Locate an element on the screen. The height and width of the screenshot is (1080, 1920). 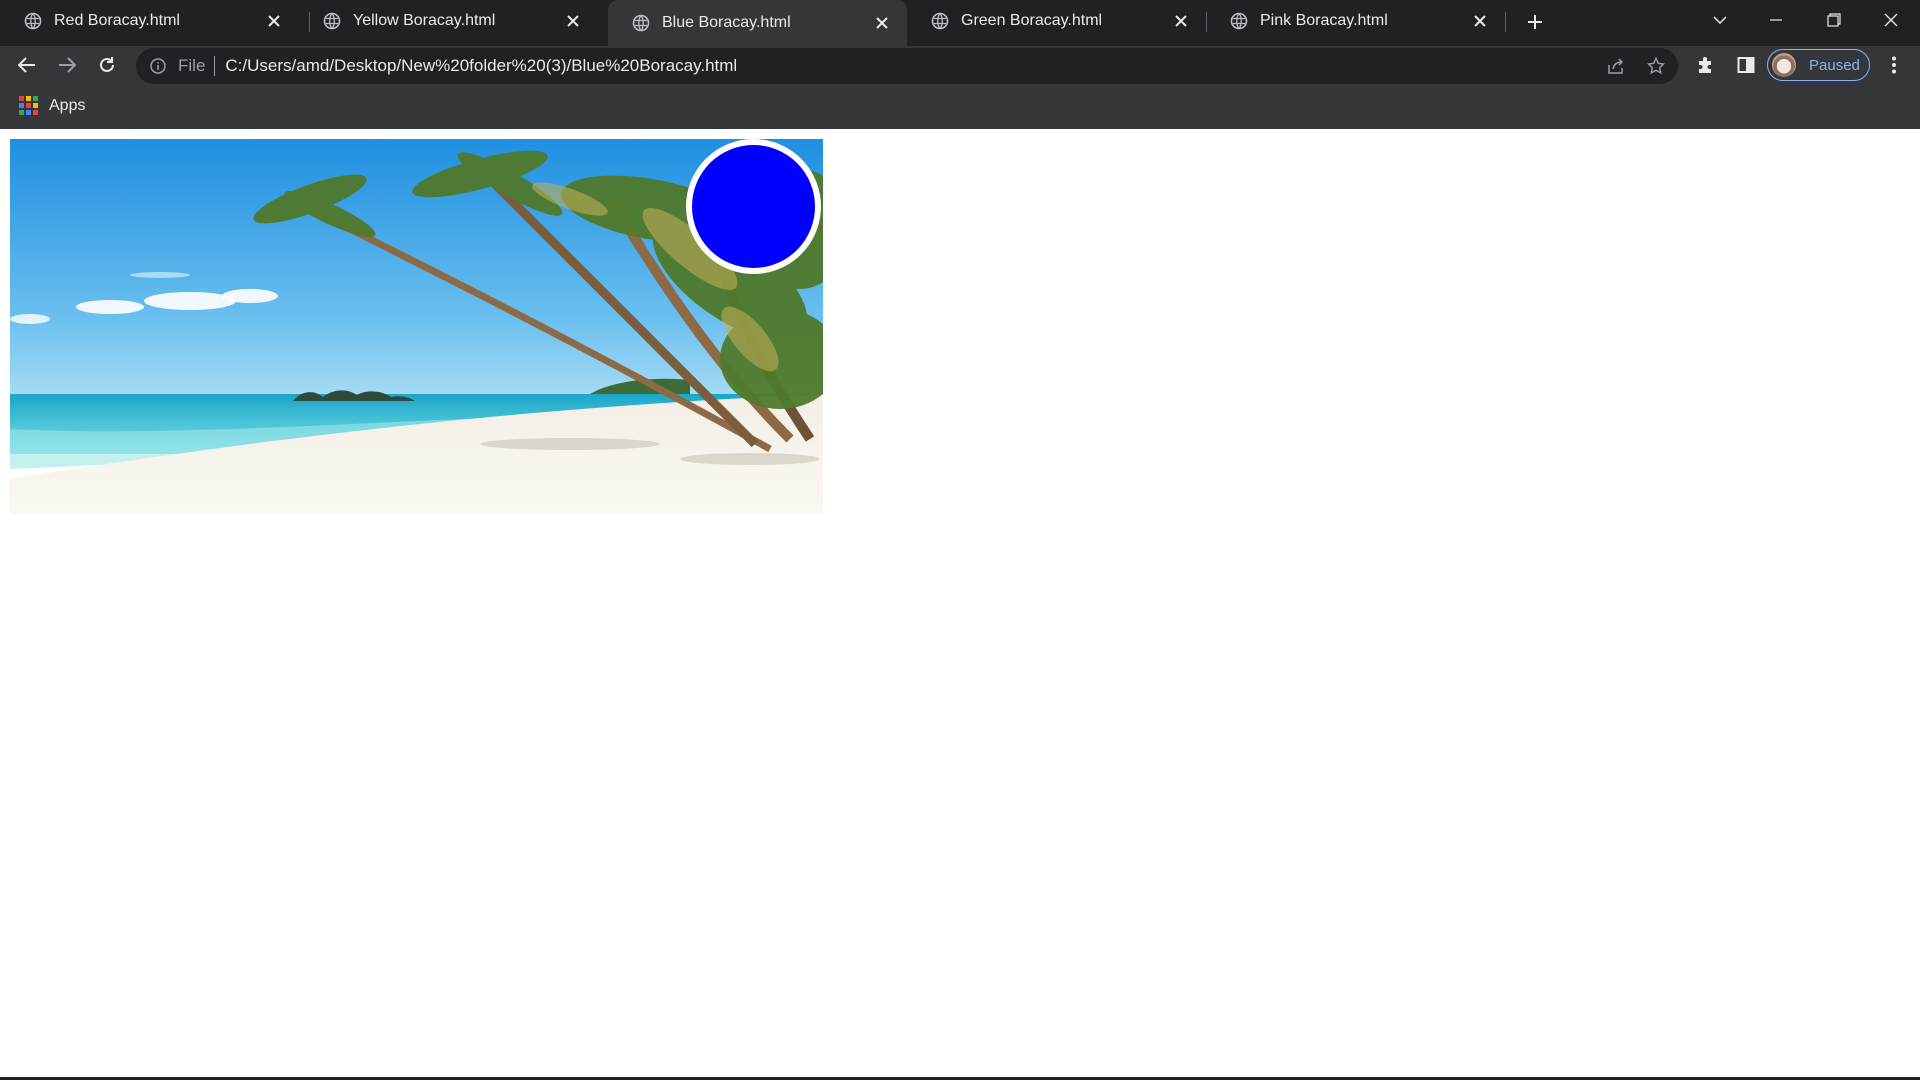
tab-title: Pink Boracay.html is located at coordinates (1324, 20).